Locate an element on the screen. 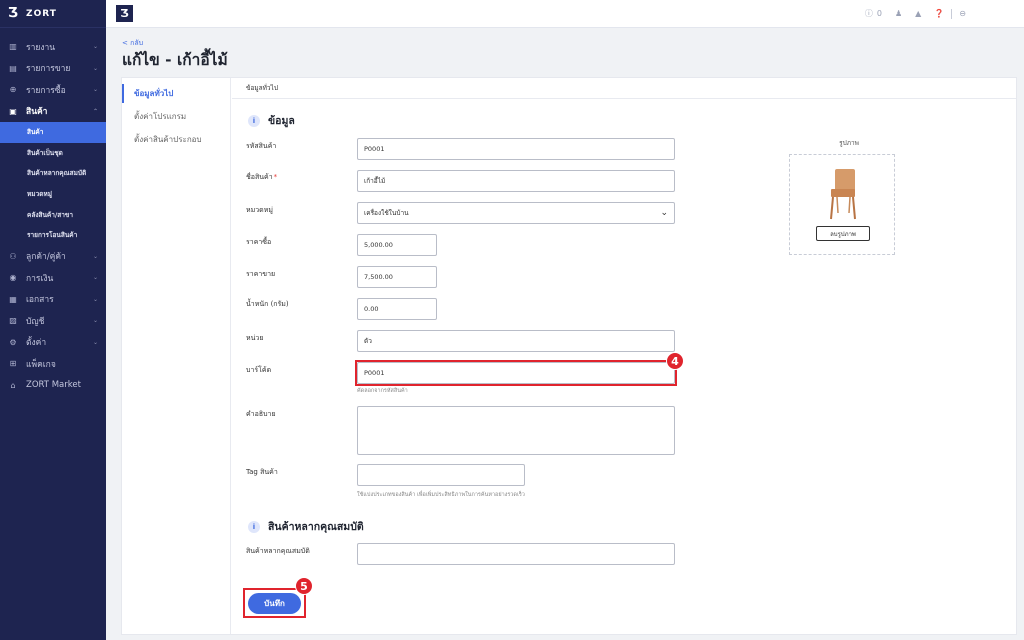  sidebar-item-purchases: ⊕ รายการซื้อ ⌄ is located at coordinates (53, 90).